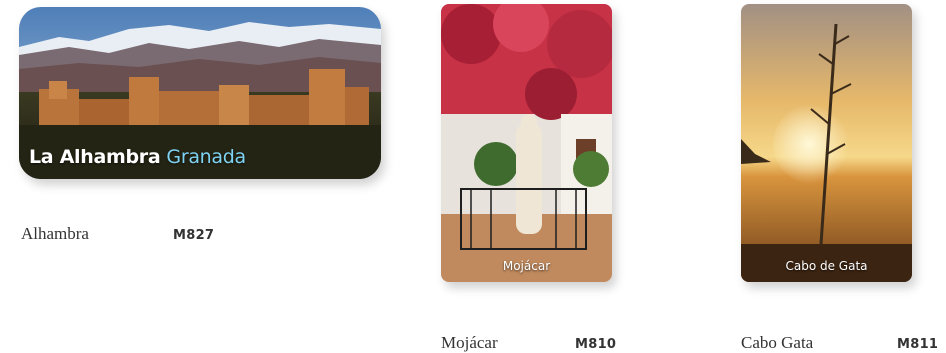  Describe the element at coordinates (777, 342) in the screenshot. I see `product-name-cabo-gata: Cabo Gata` at that location.